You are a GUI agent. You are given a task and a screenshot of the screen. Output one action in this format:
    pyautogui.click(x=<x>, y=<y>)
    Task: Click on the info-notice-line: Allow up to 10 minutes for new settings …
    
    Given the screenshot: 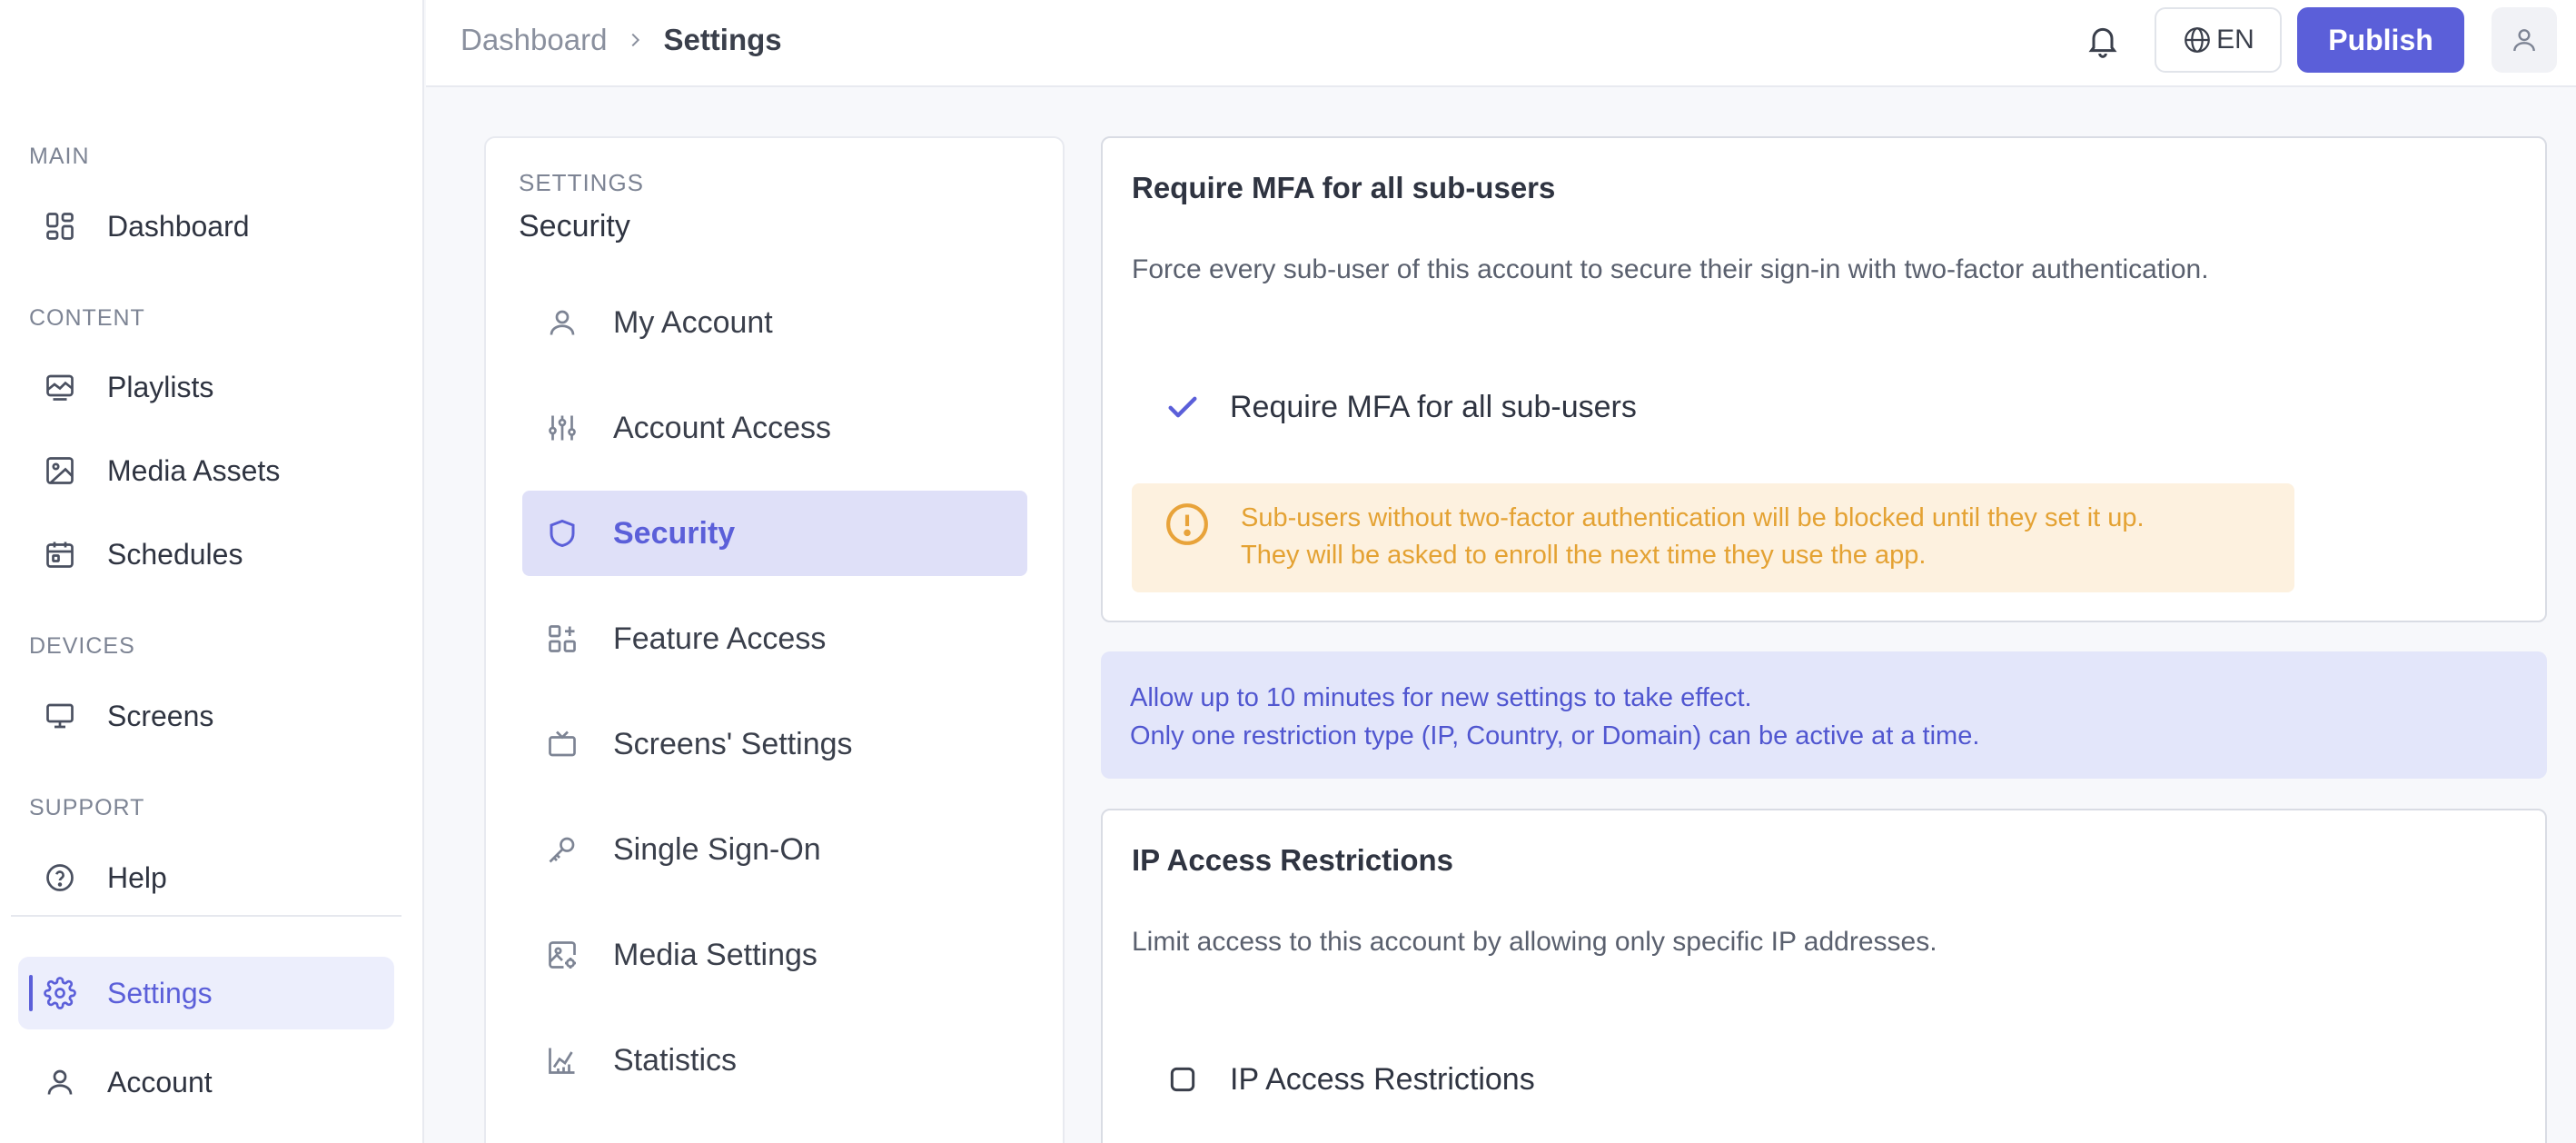 What is the action you would take?
    pyautogui.click(x=1441, y=697)
    